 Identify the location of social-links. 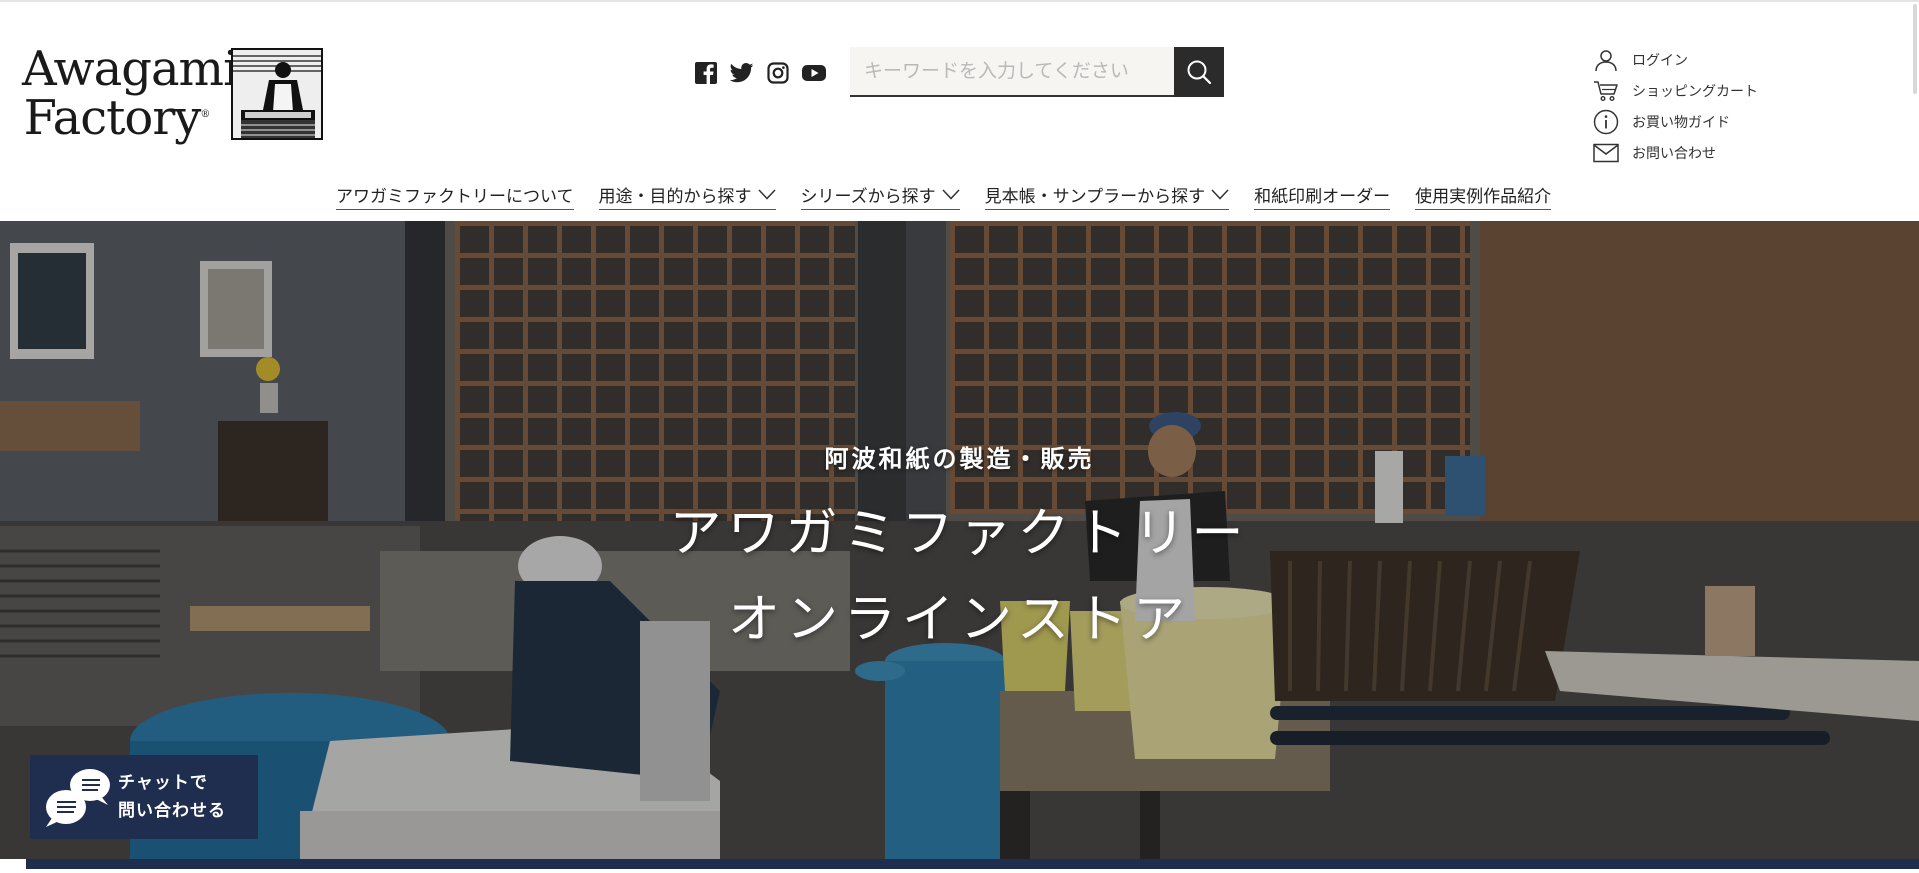
(760, 73).